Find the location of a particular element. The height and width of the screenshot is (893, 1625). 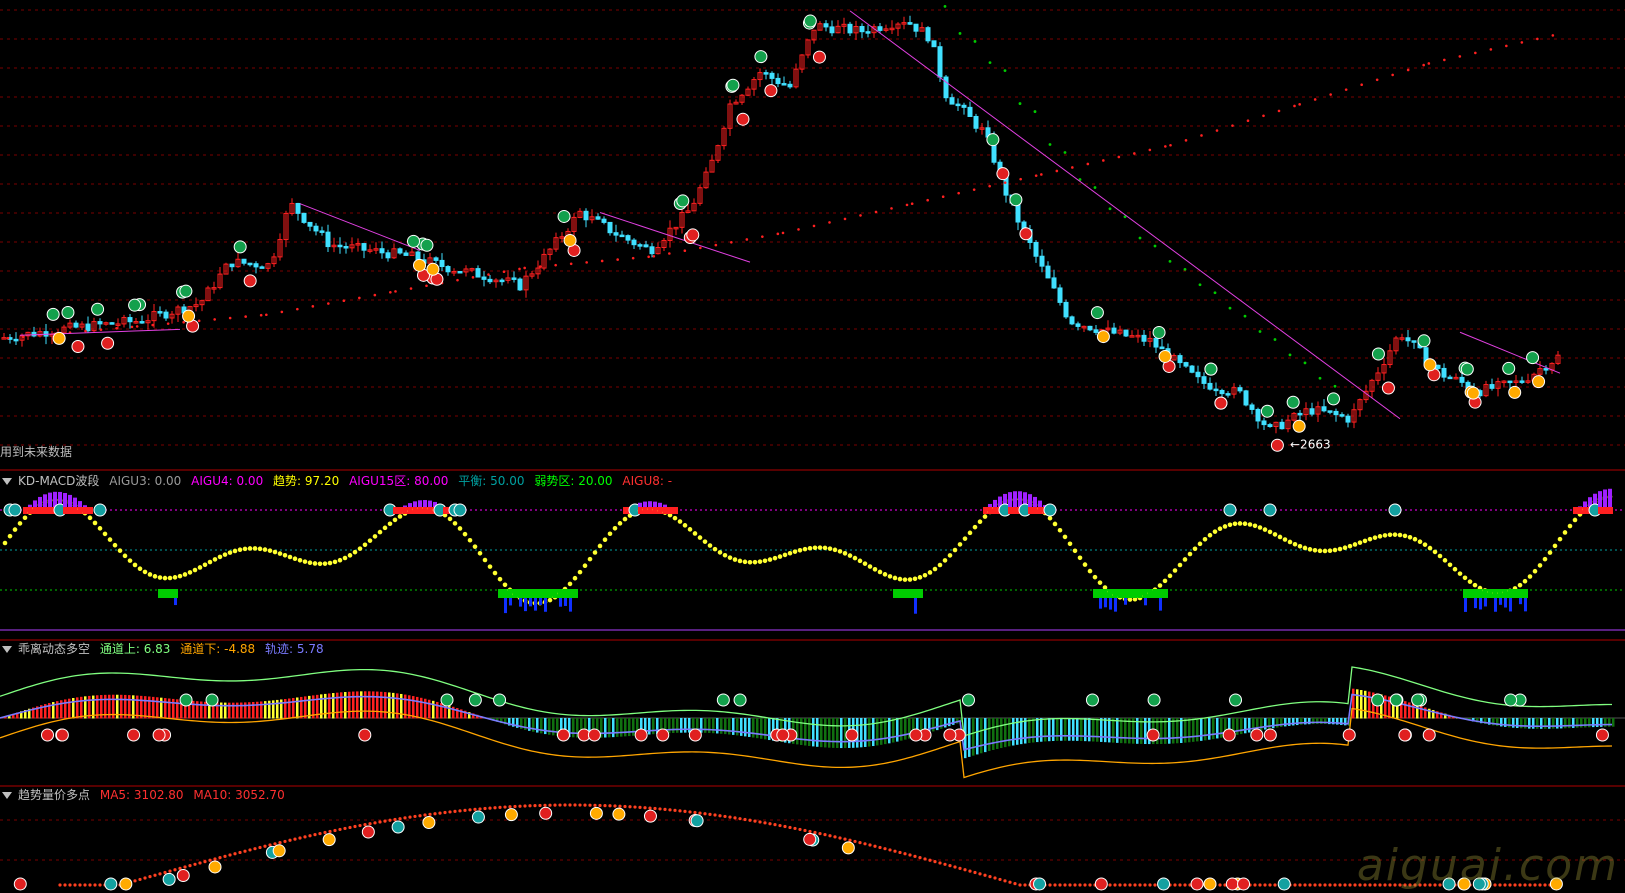

vol-ind-0: MA5: 3102.80 is located at coordinates (141, 795).